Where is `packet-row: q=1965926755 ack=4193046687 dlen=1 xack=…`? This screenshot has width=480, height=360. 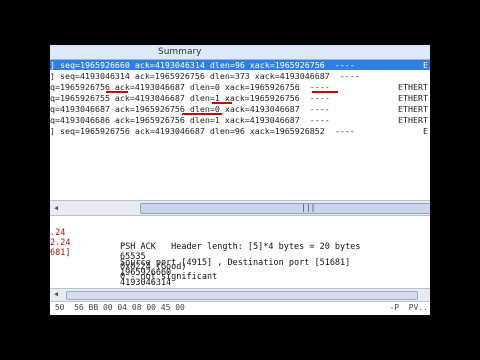 packet-row: q=1965926755 ack=4193046687 dlen=1 xack=… is located at coordinates (240, 98).